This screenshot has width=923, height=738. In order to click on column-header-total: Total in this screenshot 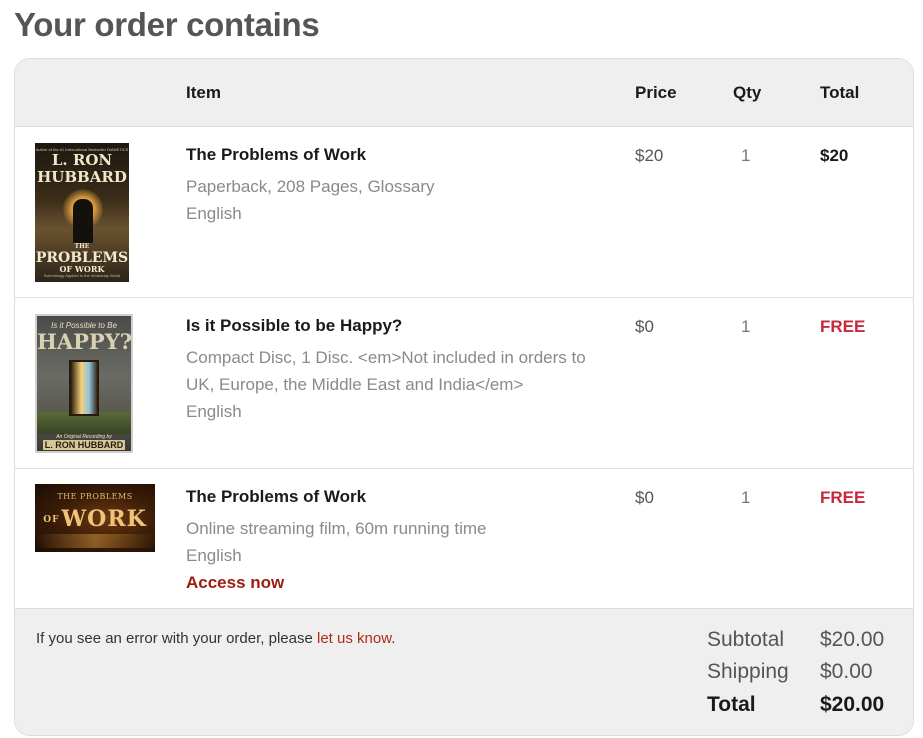, I will do `click(840, 92)`.